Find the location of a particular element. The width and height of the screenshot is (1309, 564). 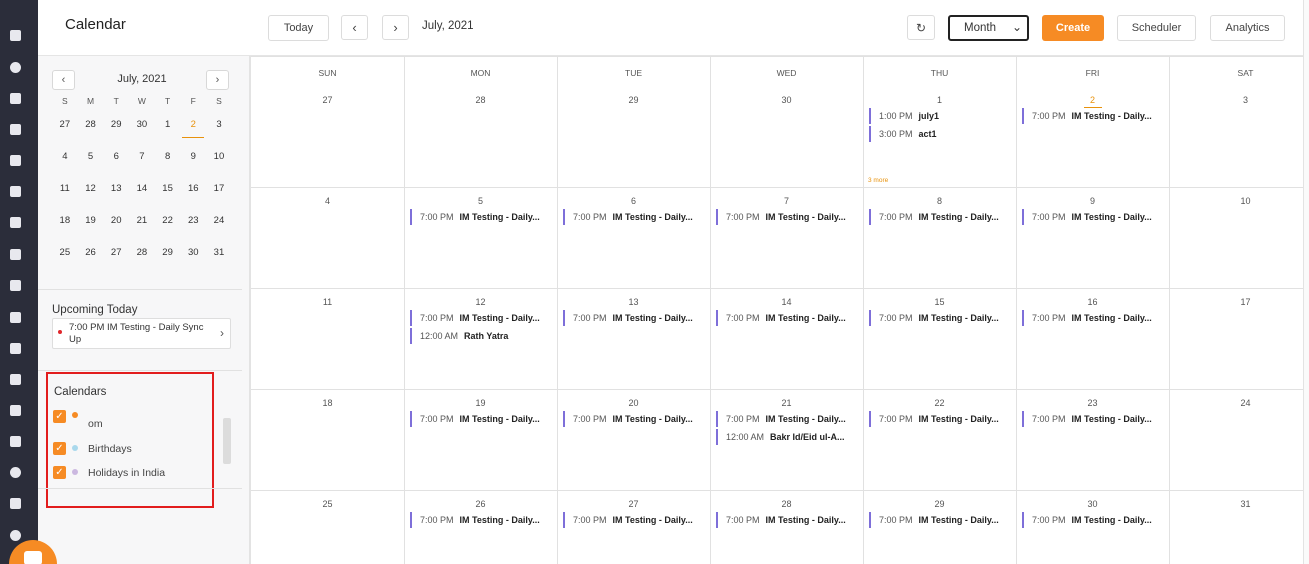

mini-day: 18 is located at coordinates (65, 231).